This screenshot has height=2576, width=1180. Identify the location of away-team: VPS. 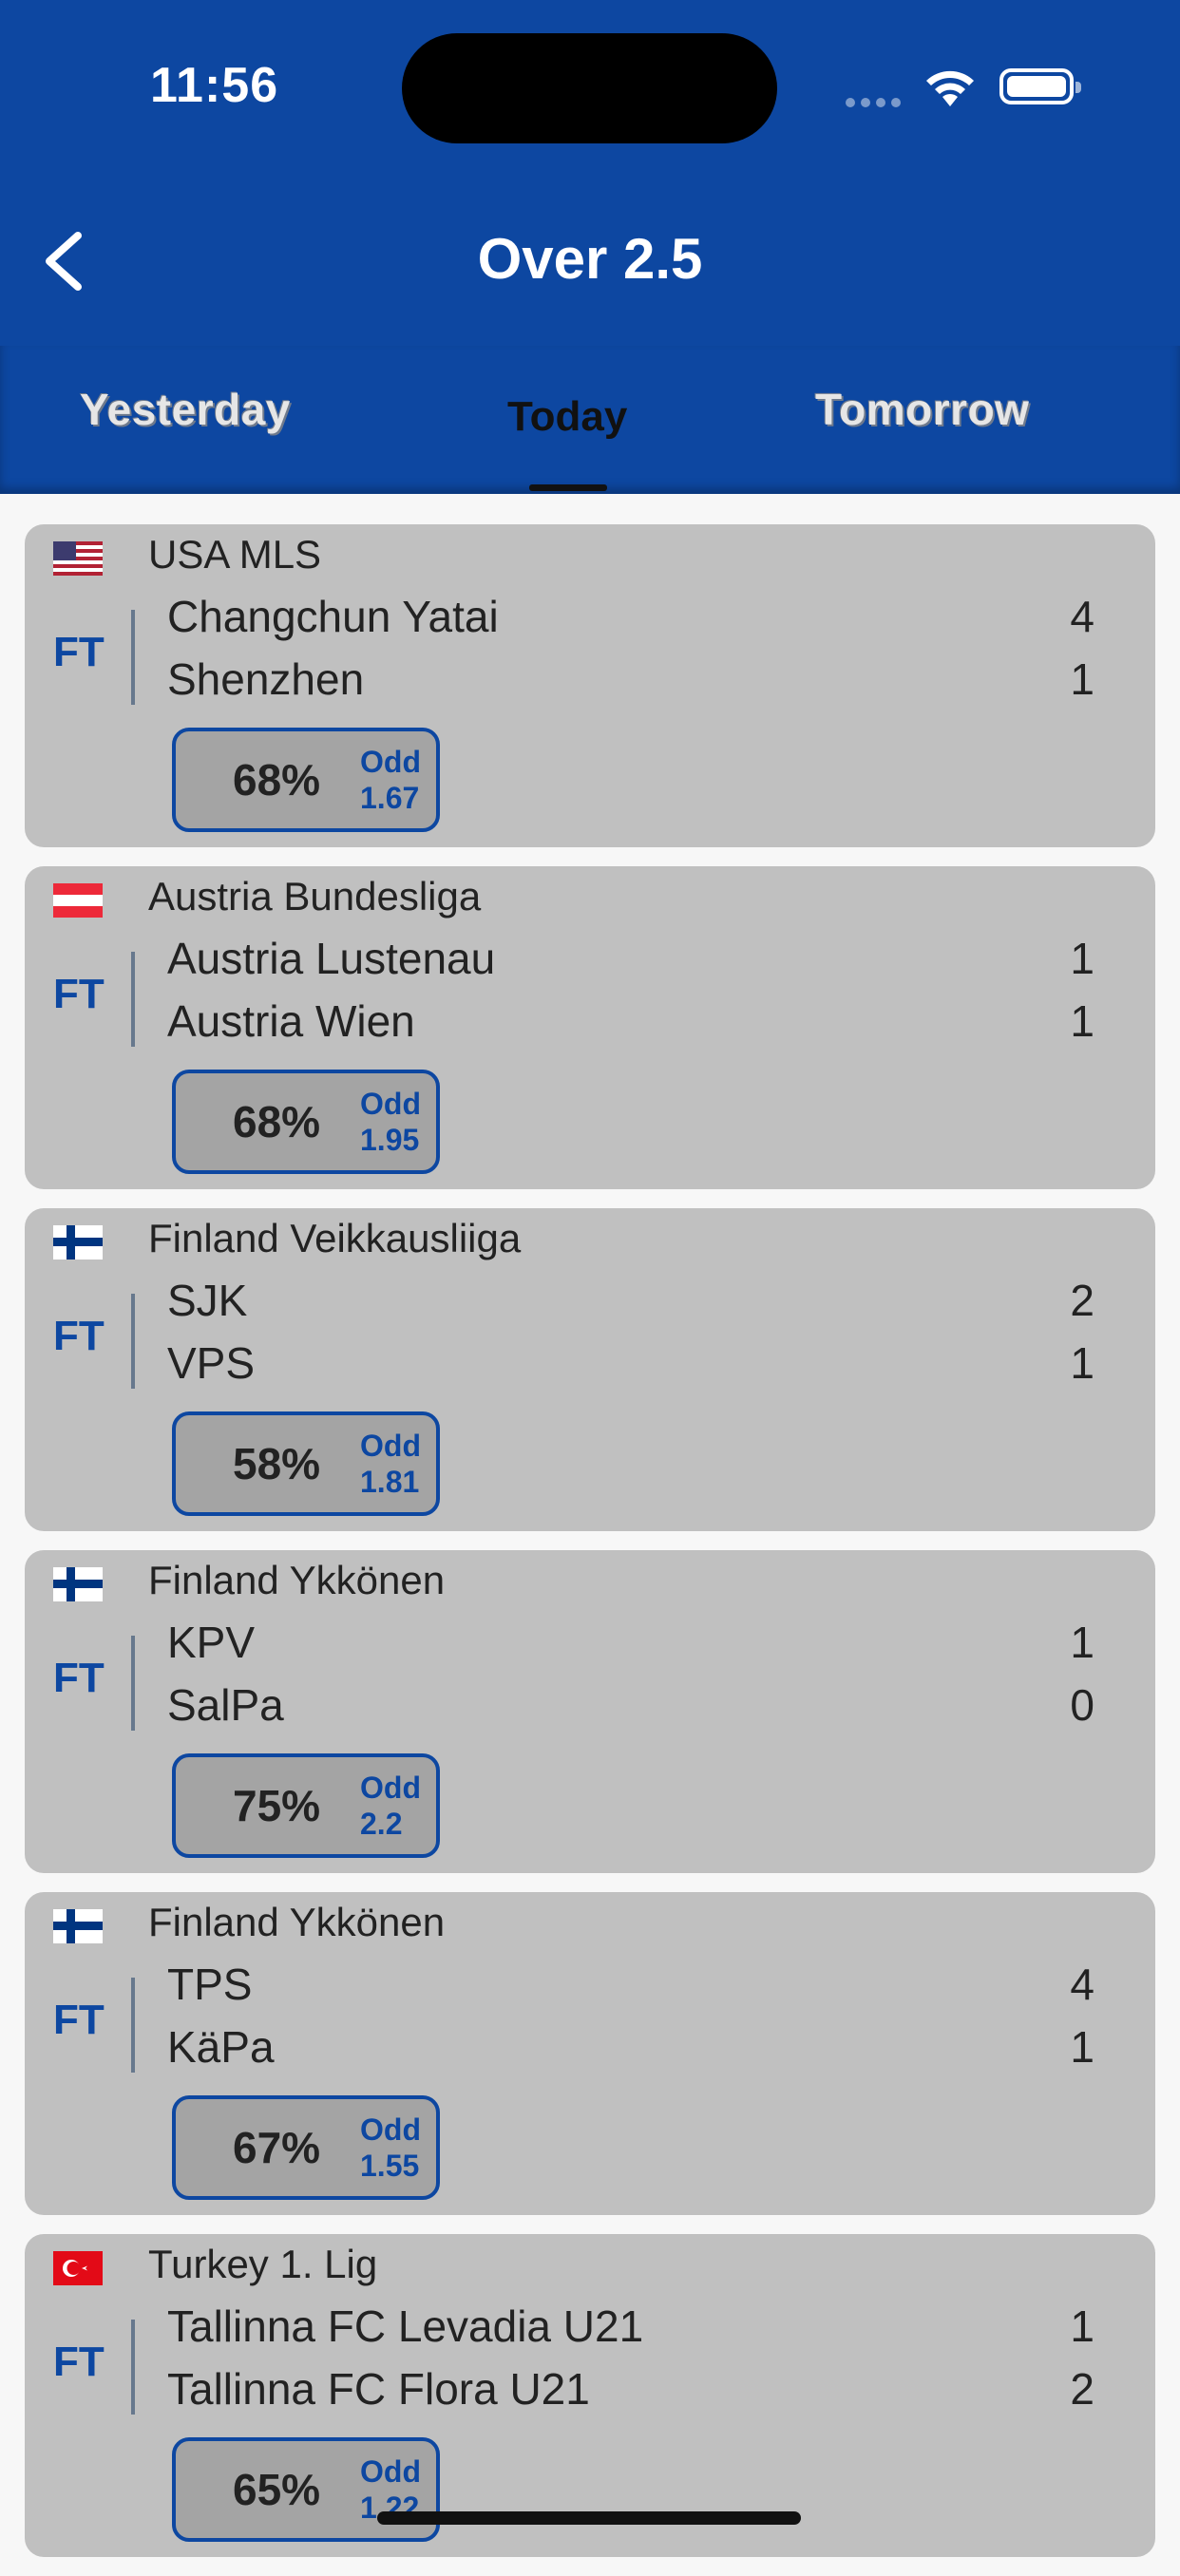
(211, 1363).